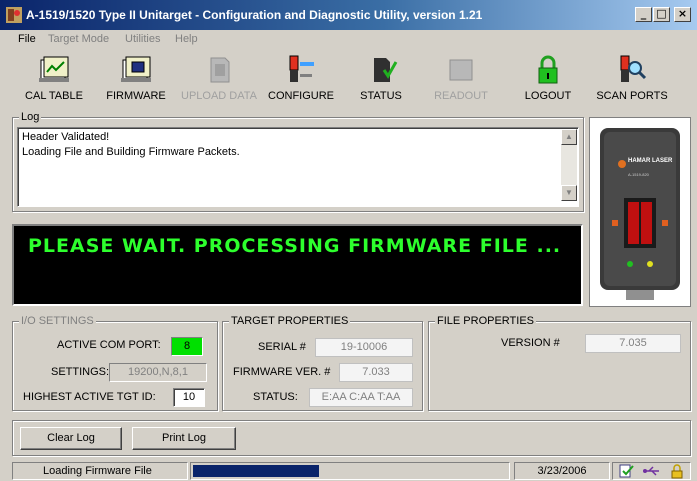  I want to click on lock-status-icon, so click(677, 471).